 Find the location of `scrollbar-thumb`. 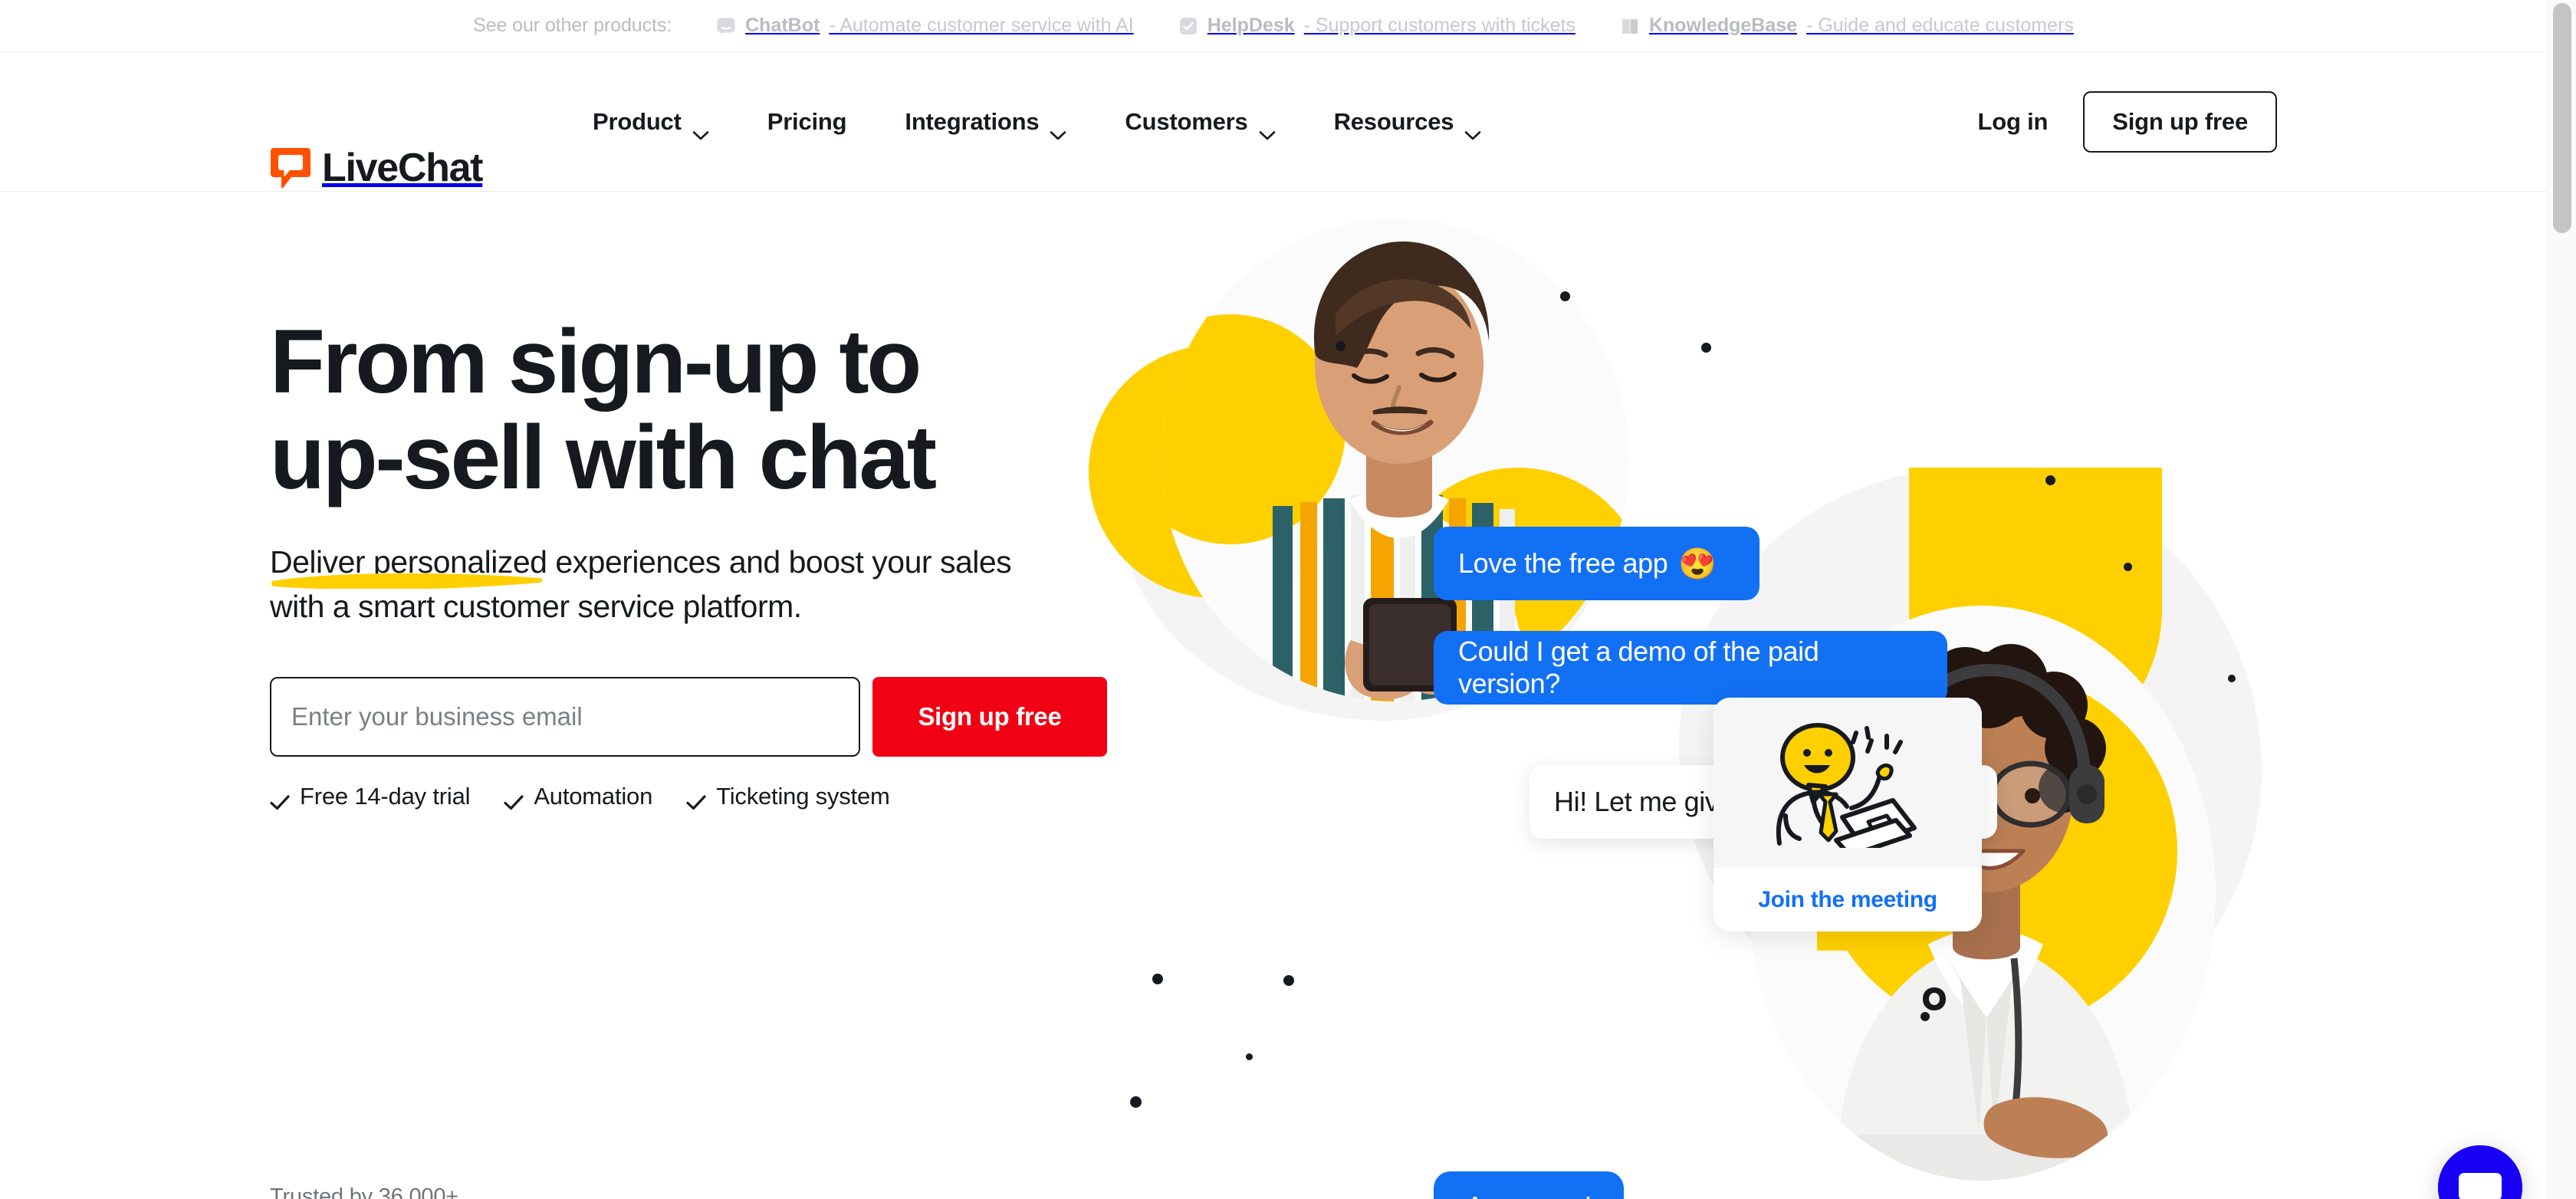

scrollbar-thumb is located at coordinates (2562, 118).